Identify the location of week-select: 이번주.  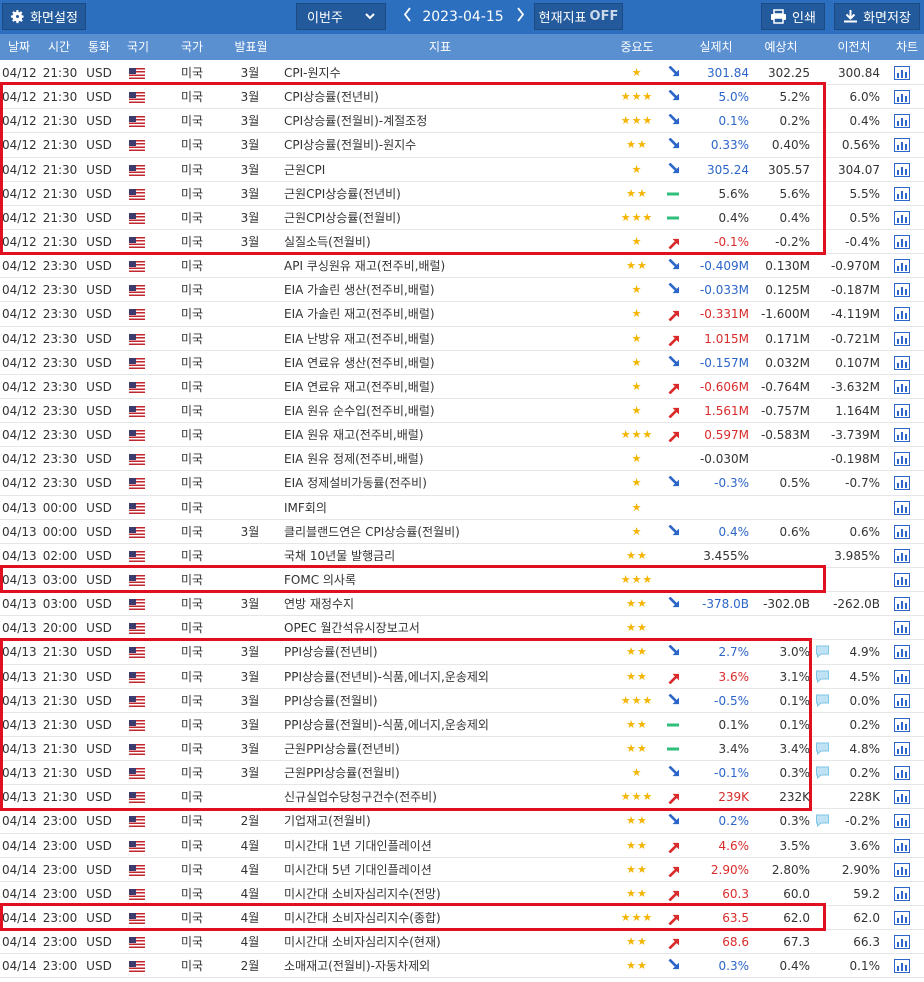
(341, 16).